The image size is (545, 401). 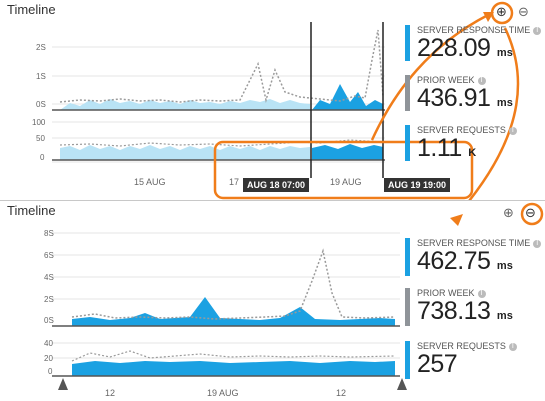 What do you see at coordinates (437, 364) in the screenshot?
I see `metric-value: 257` at bounding box center [437, 364].